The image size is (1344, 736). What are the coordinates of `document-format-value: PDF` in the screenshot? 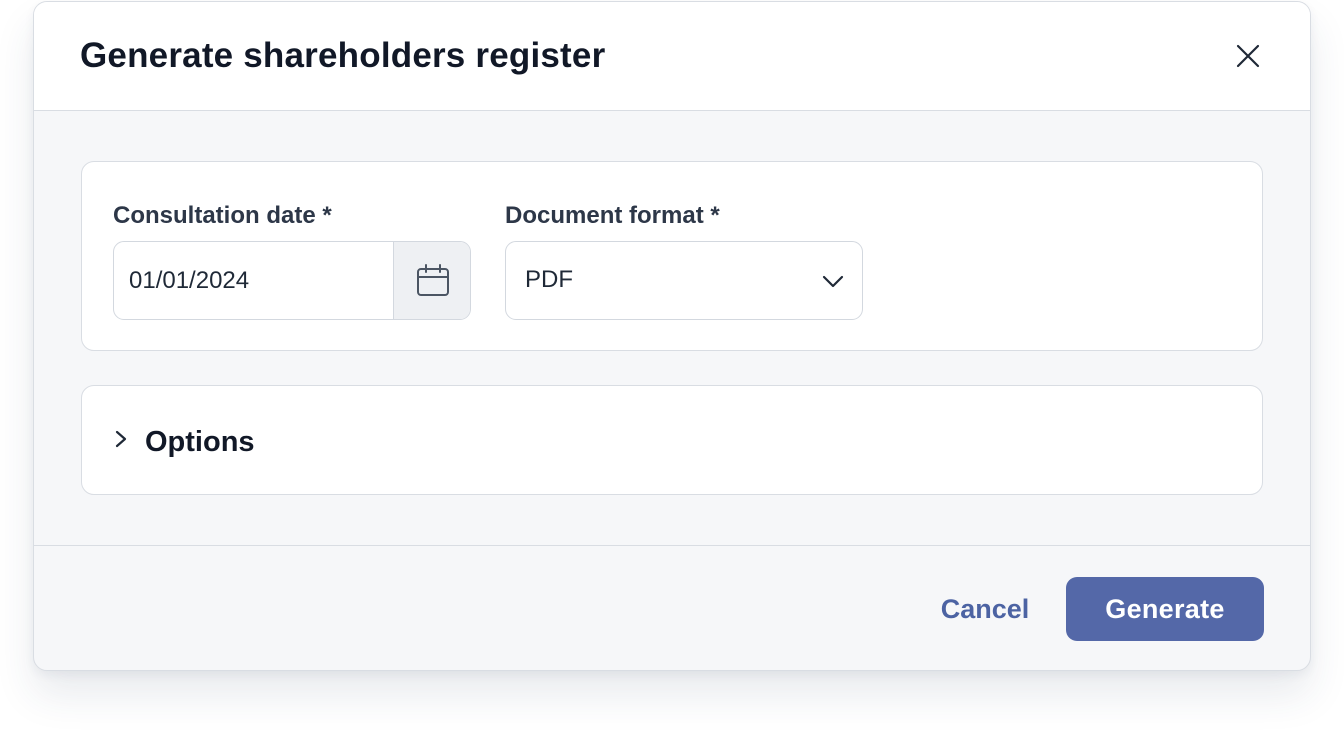 It's located at (549, 279).